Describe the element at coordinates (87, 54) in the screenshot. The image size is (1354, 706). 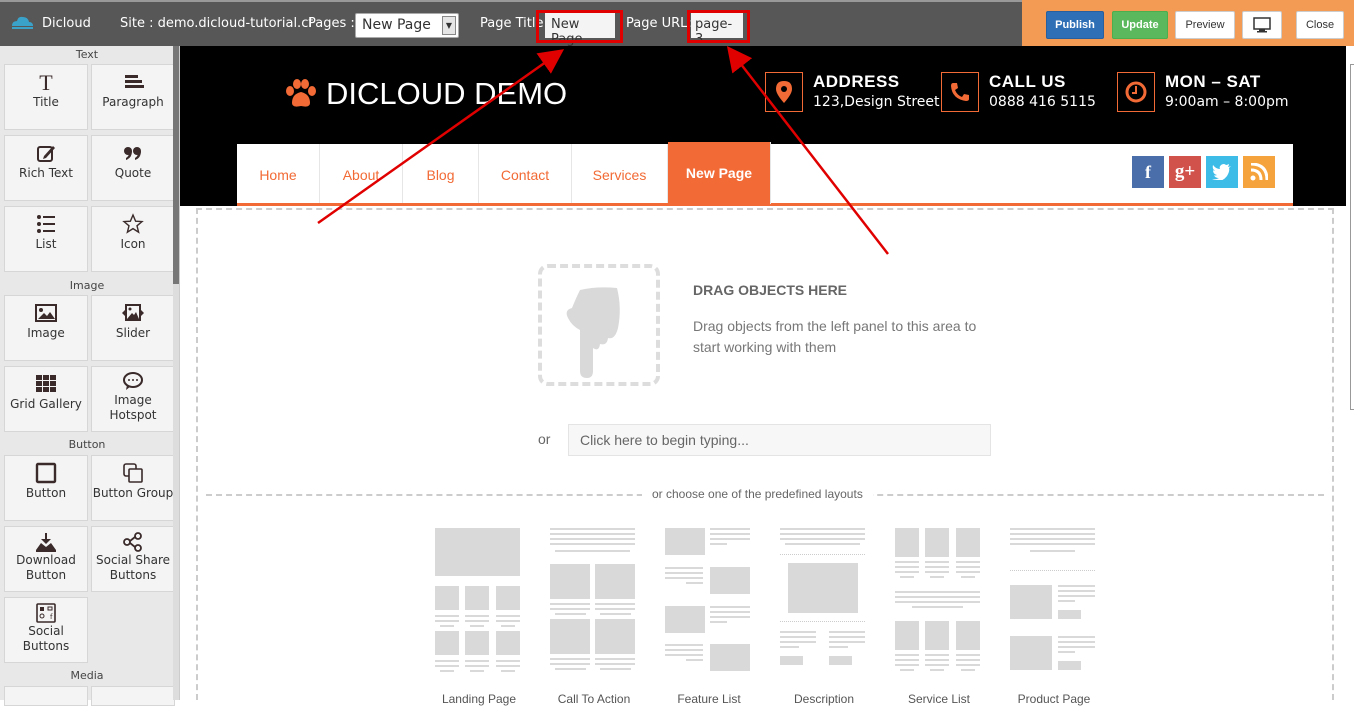
I see `section-title-text: Text` at that location.